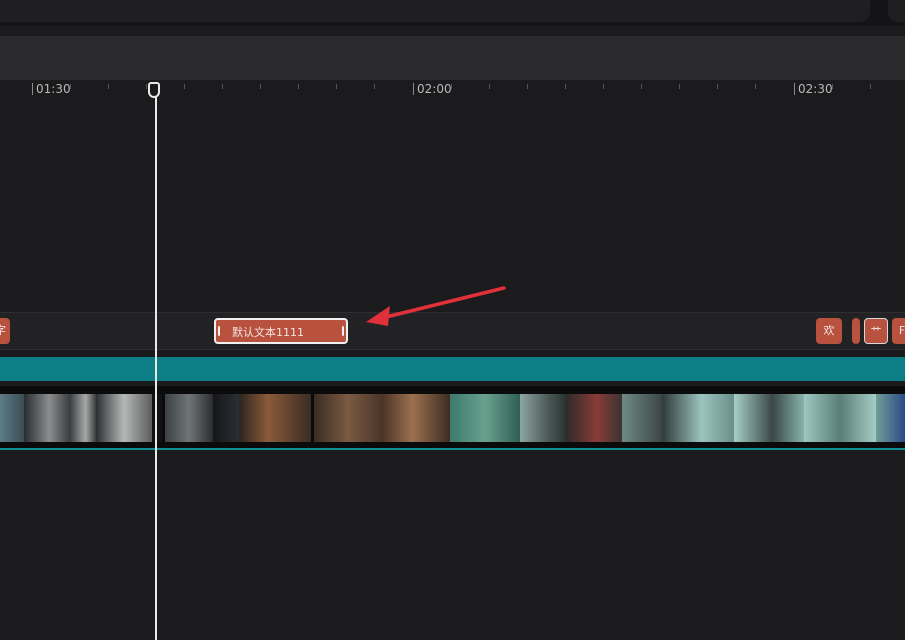 The width and height of the screenshot is (905, 640). What do you see at coordinates (452, 369) in the screenshot?
I see `teal-track-clip` at bounding box center [452, 369].